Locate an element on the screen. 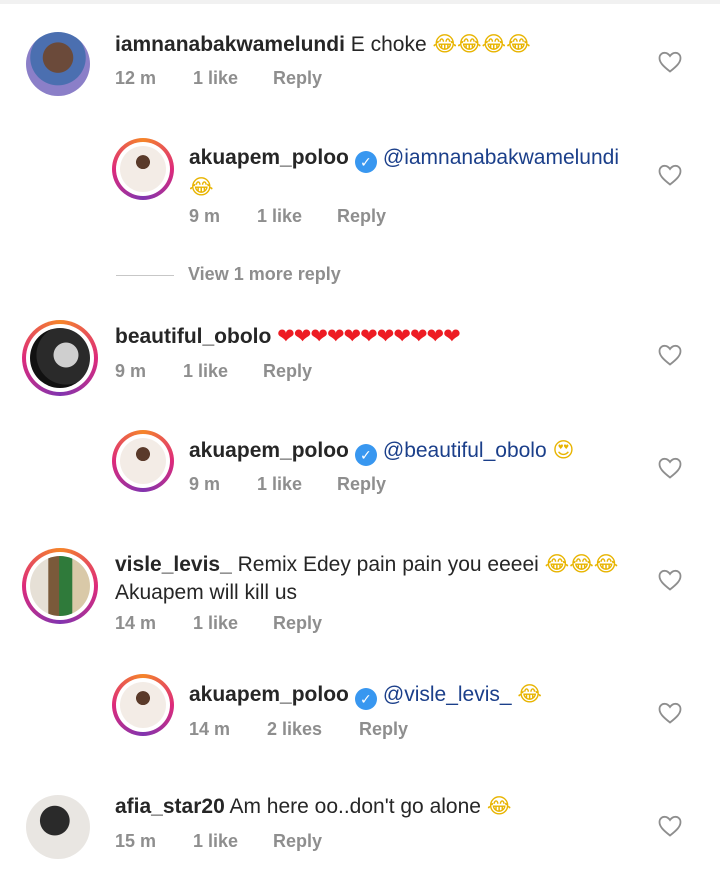 The height and width of the screenshot is (873, 720). emoji: 😂😂😂😂 is located at coordinates (481, 44).